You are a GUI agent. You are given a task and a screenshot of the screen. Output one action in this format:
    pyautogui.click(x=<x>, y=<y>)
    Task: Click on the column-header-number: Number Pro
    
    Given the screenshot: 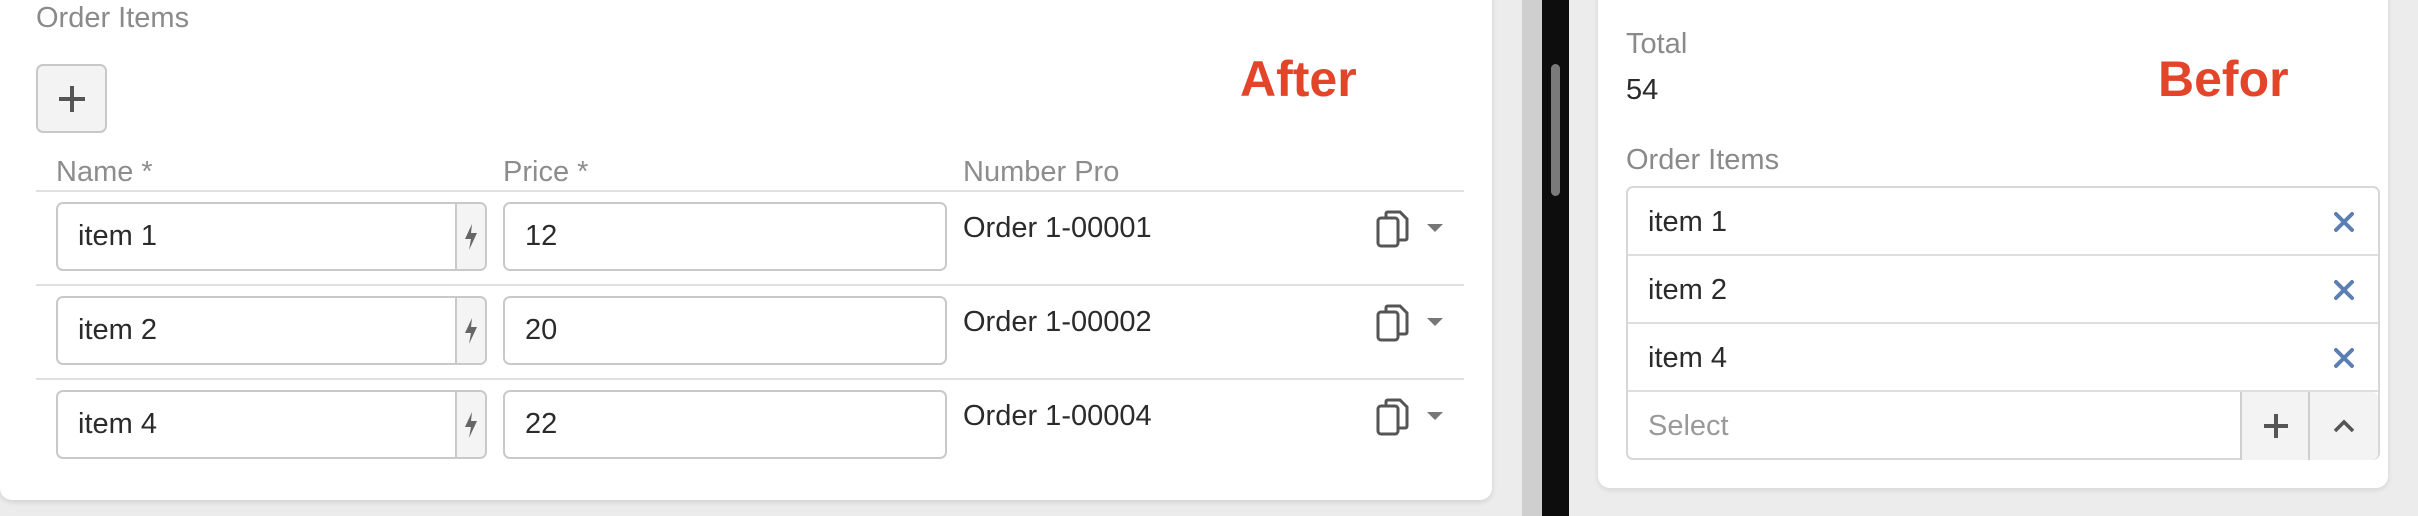 What is the action you would take?
    pyautogui.click(x=1041, y=172)
    